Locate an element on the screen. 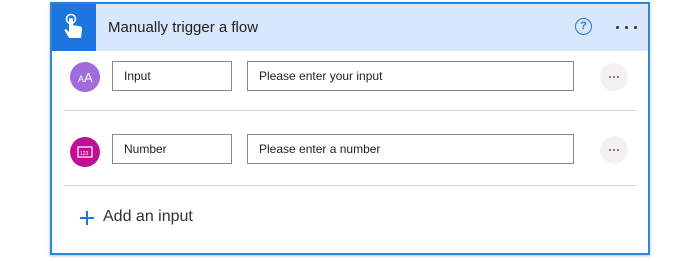 Image resolution: width=678 pixels, height=262 pixels. input-row-more-button is located at coordinates (614, 77).